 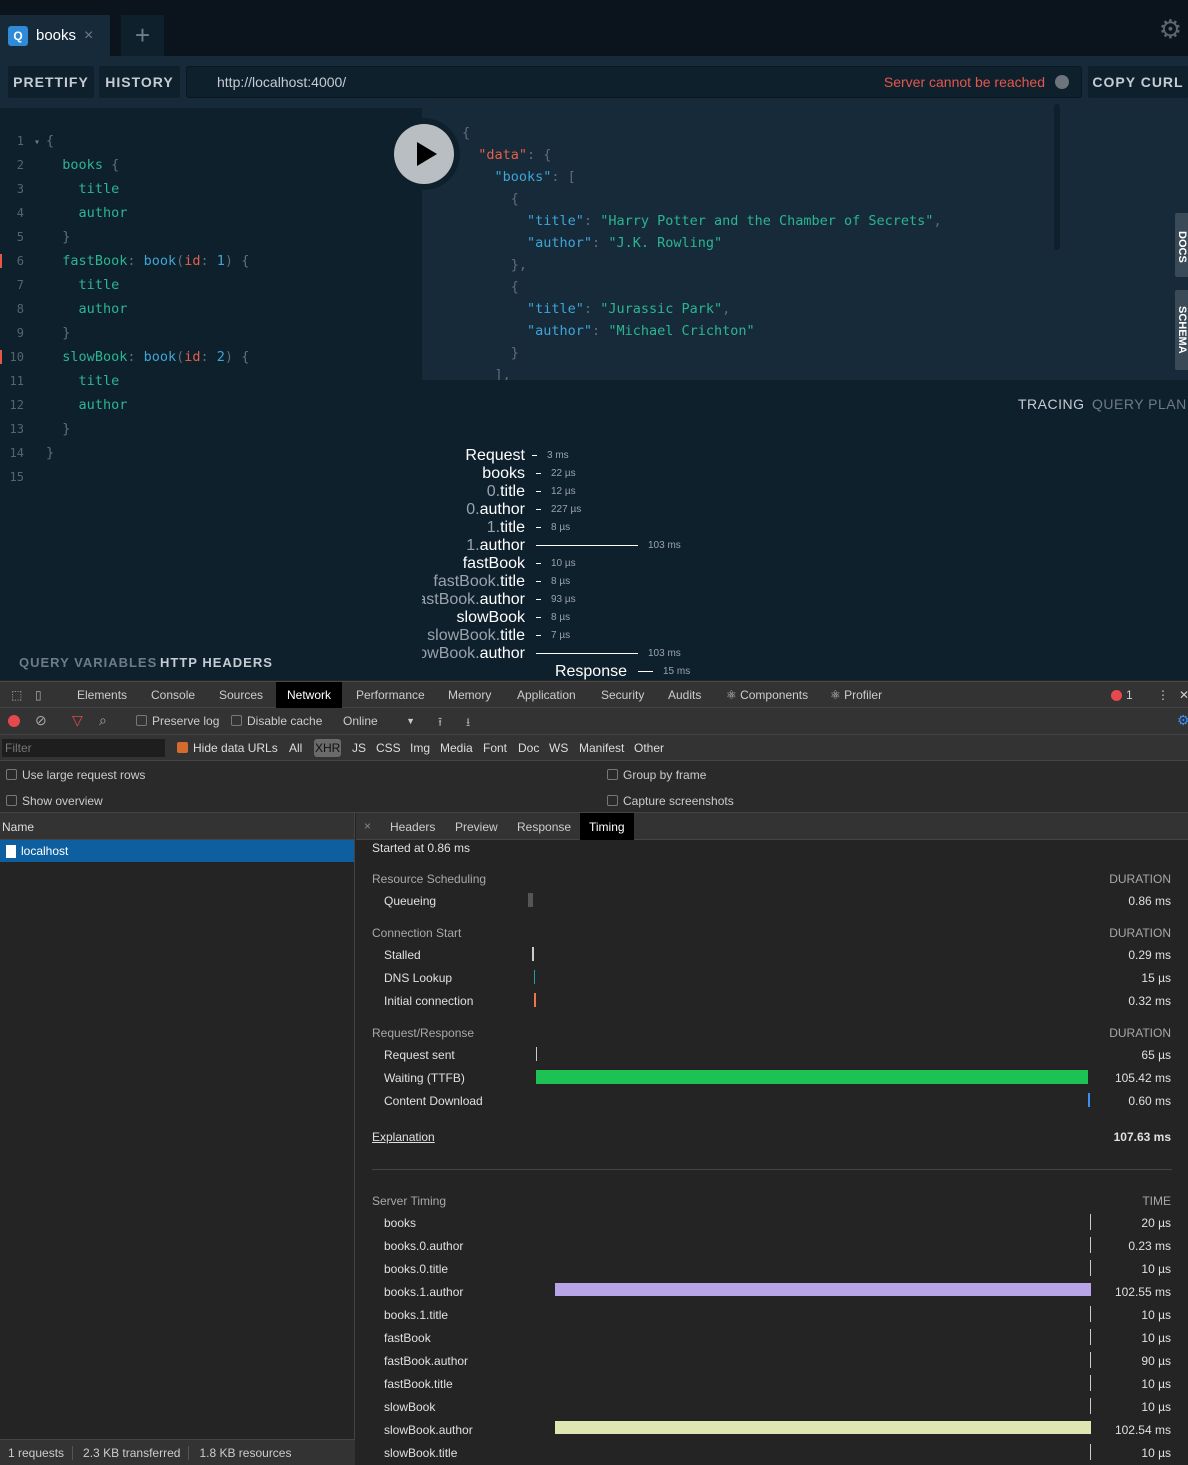 I want to click on devtools-tab: Console, so click(x=173, y=695).